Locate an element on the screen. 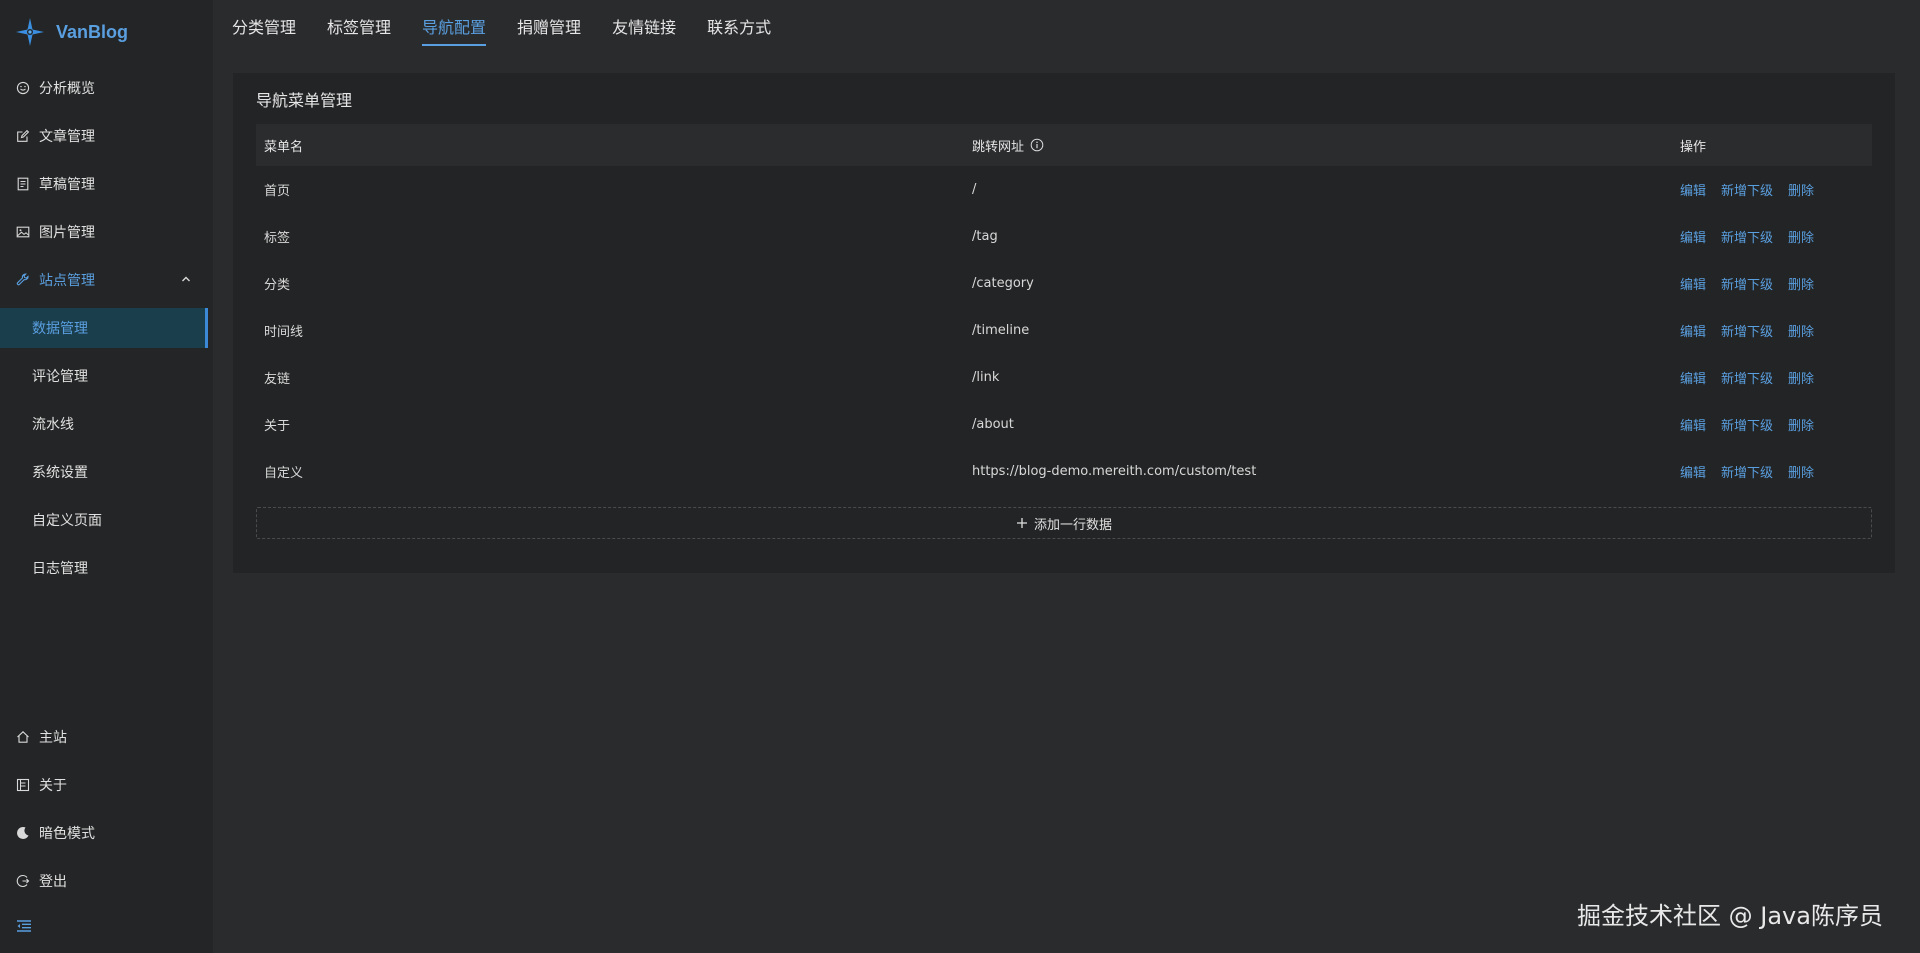  sidebar-item-articles: 文章管理 is located at coordinates (104, 136).